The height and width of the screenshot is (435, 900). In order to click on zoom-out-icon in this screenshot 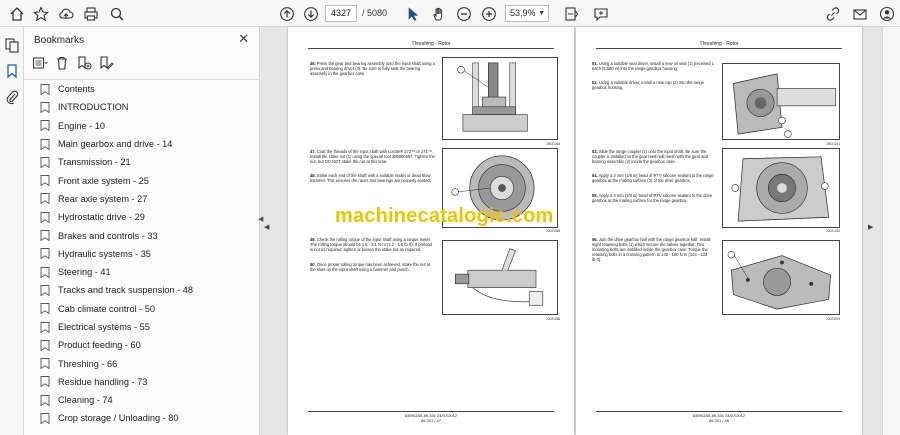, I will do `click(464, 13)`.